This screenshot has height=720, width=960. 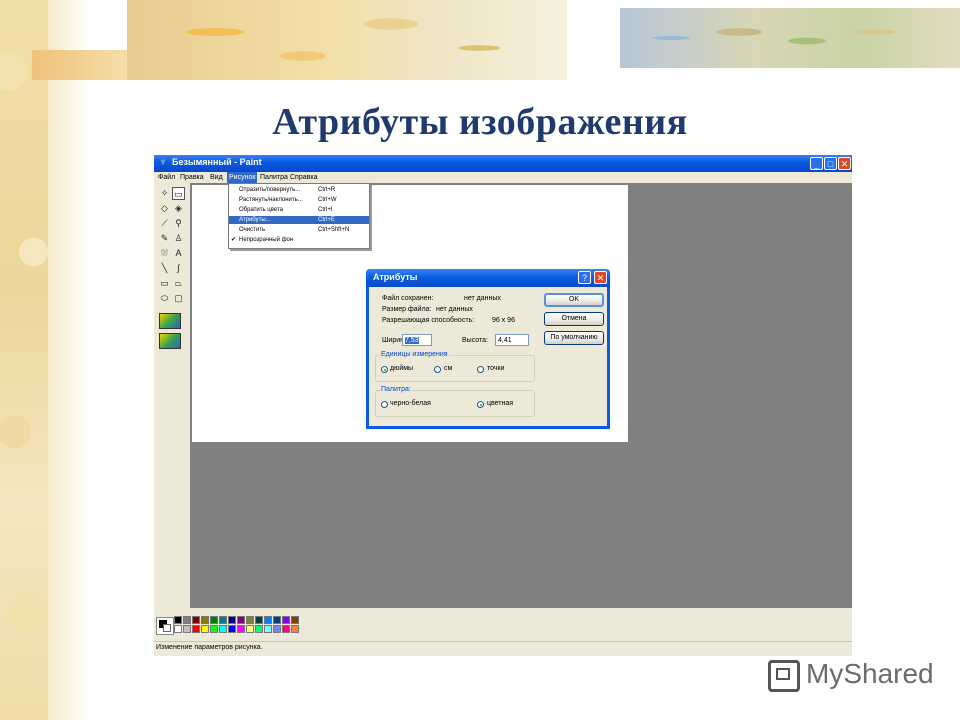 I want to click on radio-inches-label: дюймы, so click(x=402, y=368).